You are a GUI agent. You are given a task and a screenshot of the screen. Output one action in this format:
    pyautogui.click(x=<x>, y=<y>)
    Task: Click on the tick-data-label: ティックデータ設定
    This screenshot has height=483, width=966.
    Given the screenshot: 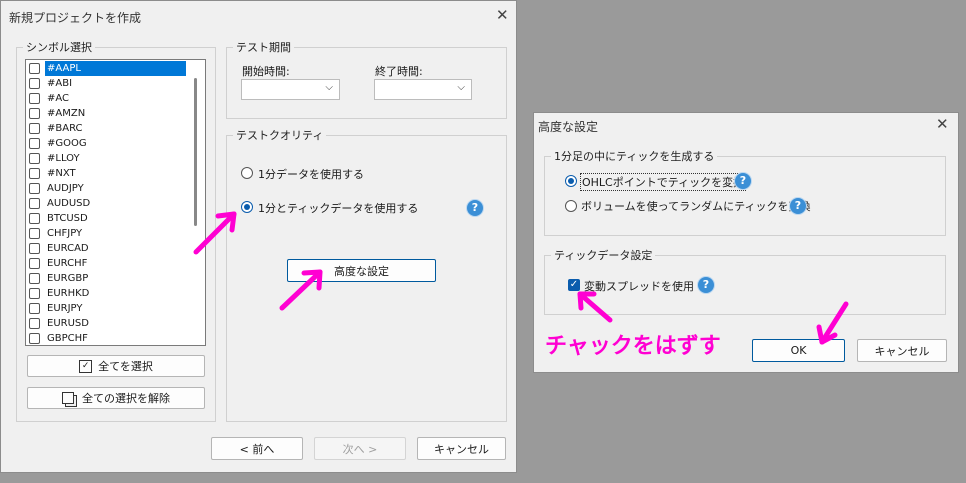 What is the action you would take?
    pyautogui.click(x=603, y=255)
    